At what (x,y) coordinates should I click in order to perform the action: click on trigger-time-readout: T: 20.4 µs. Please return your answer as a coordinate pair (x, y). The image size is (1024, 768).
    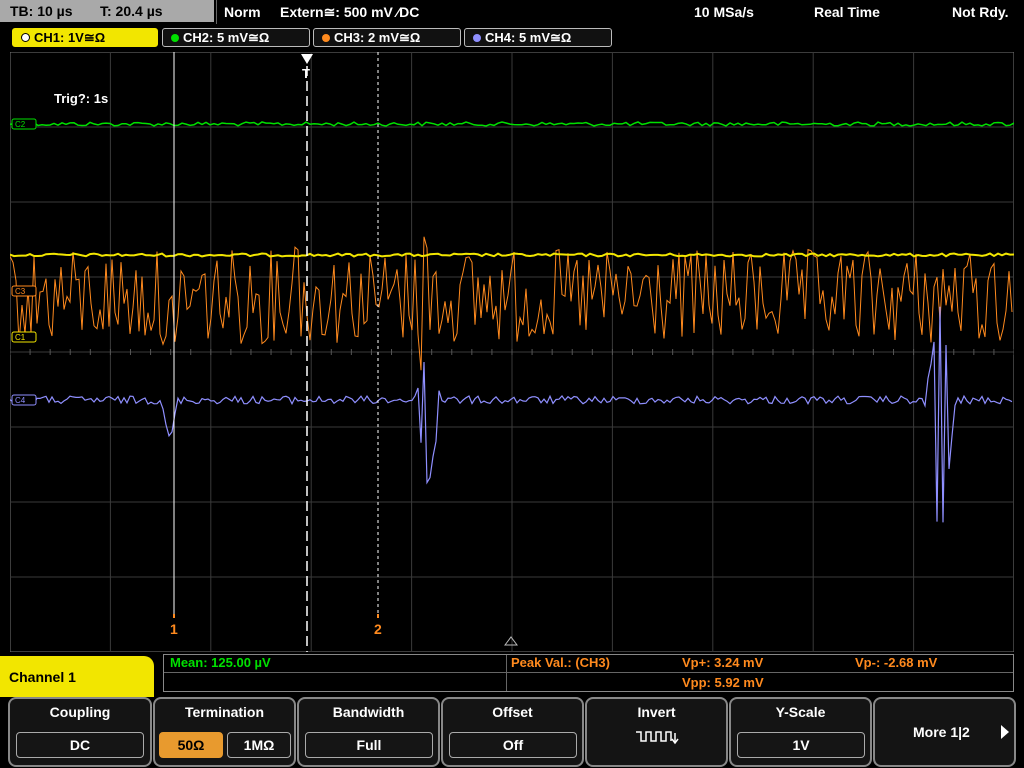
    Looking at the image, I should click on (131, 11).